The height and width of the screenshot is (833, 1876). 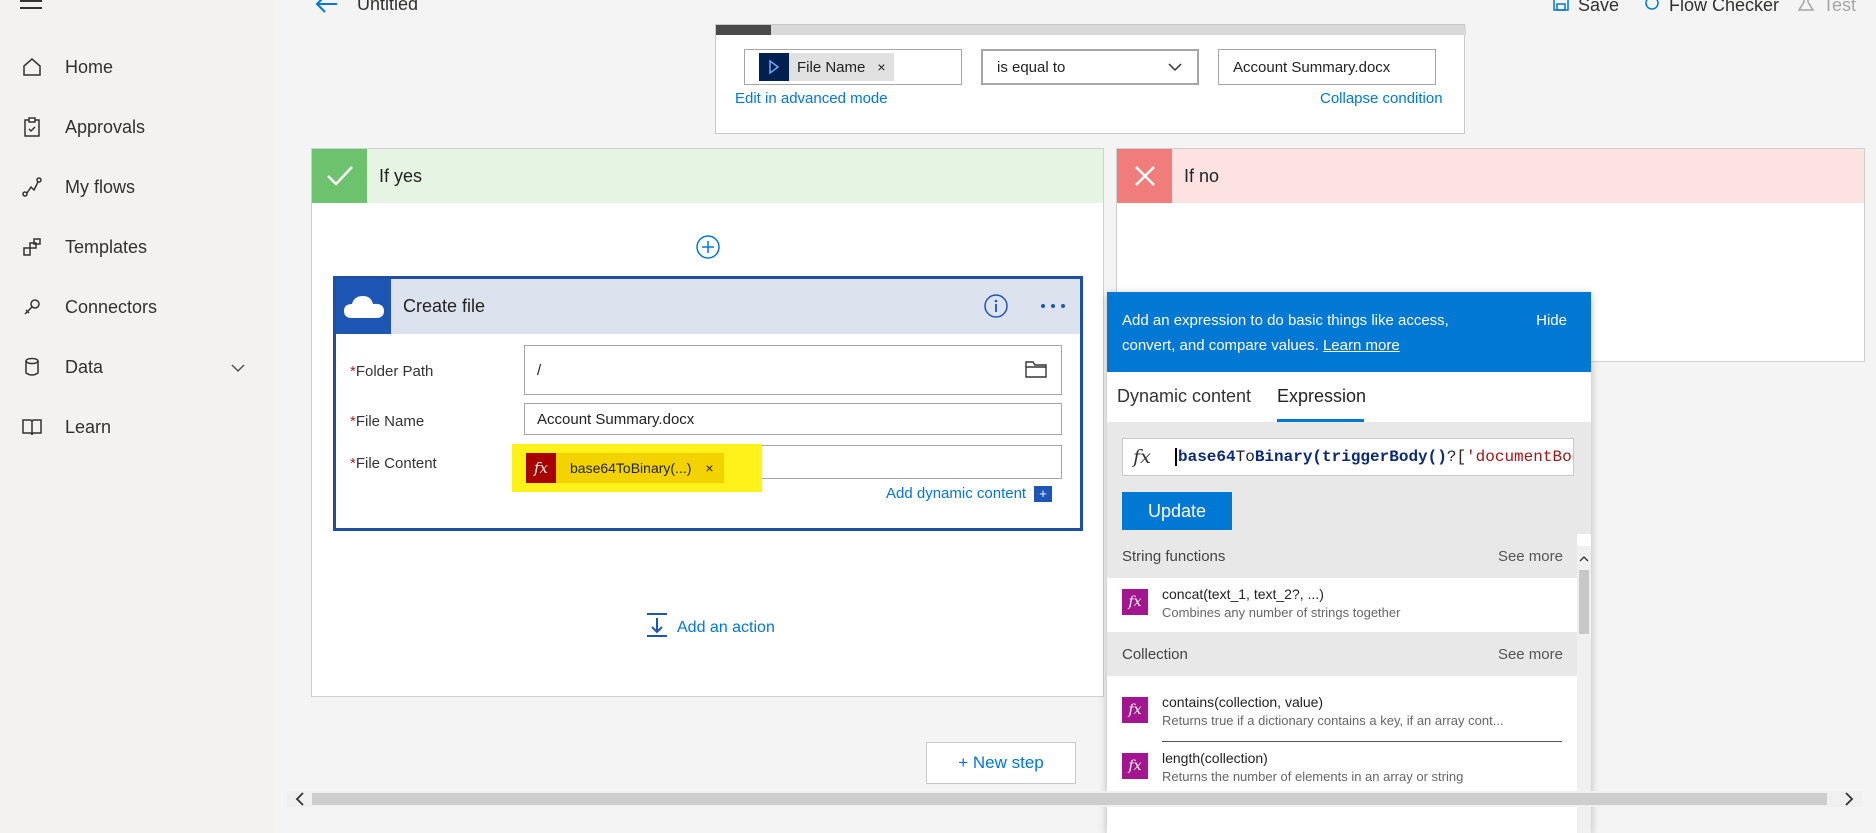 What do you see at coordinates (708, 249) in the screenshot?
I see `insert-step-plus-icon` at bounding box center [708, 249].